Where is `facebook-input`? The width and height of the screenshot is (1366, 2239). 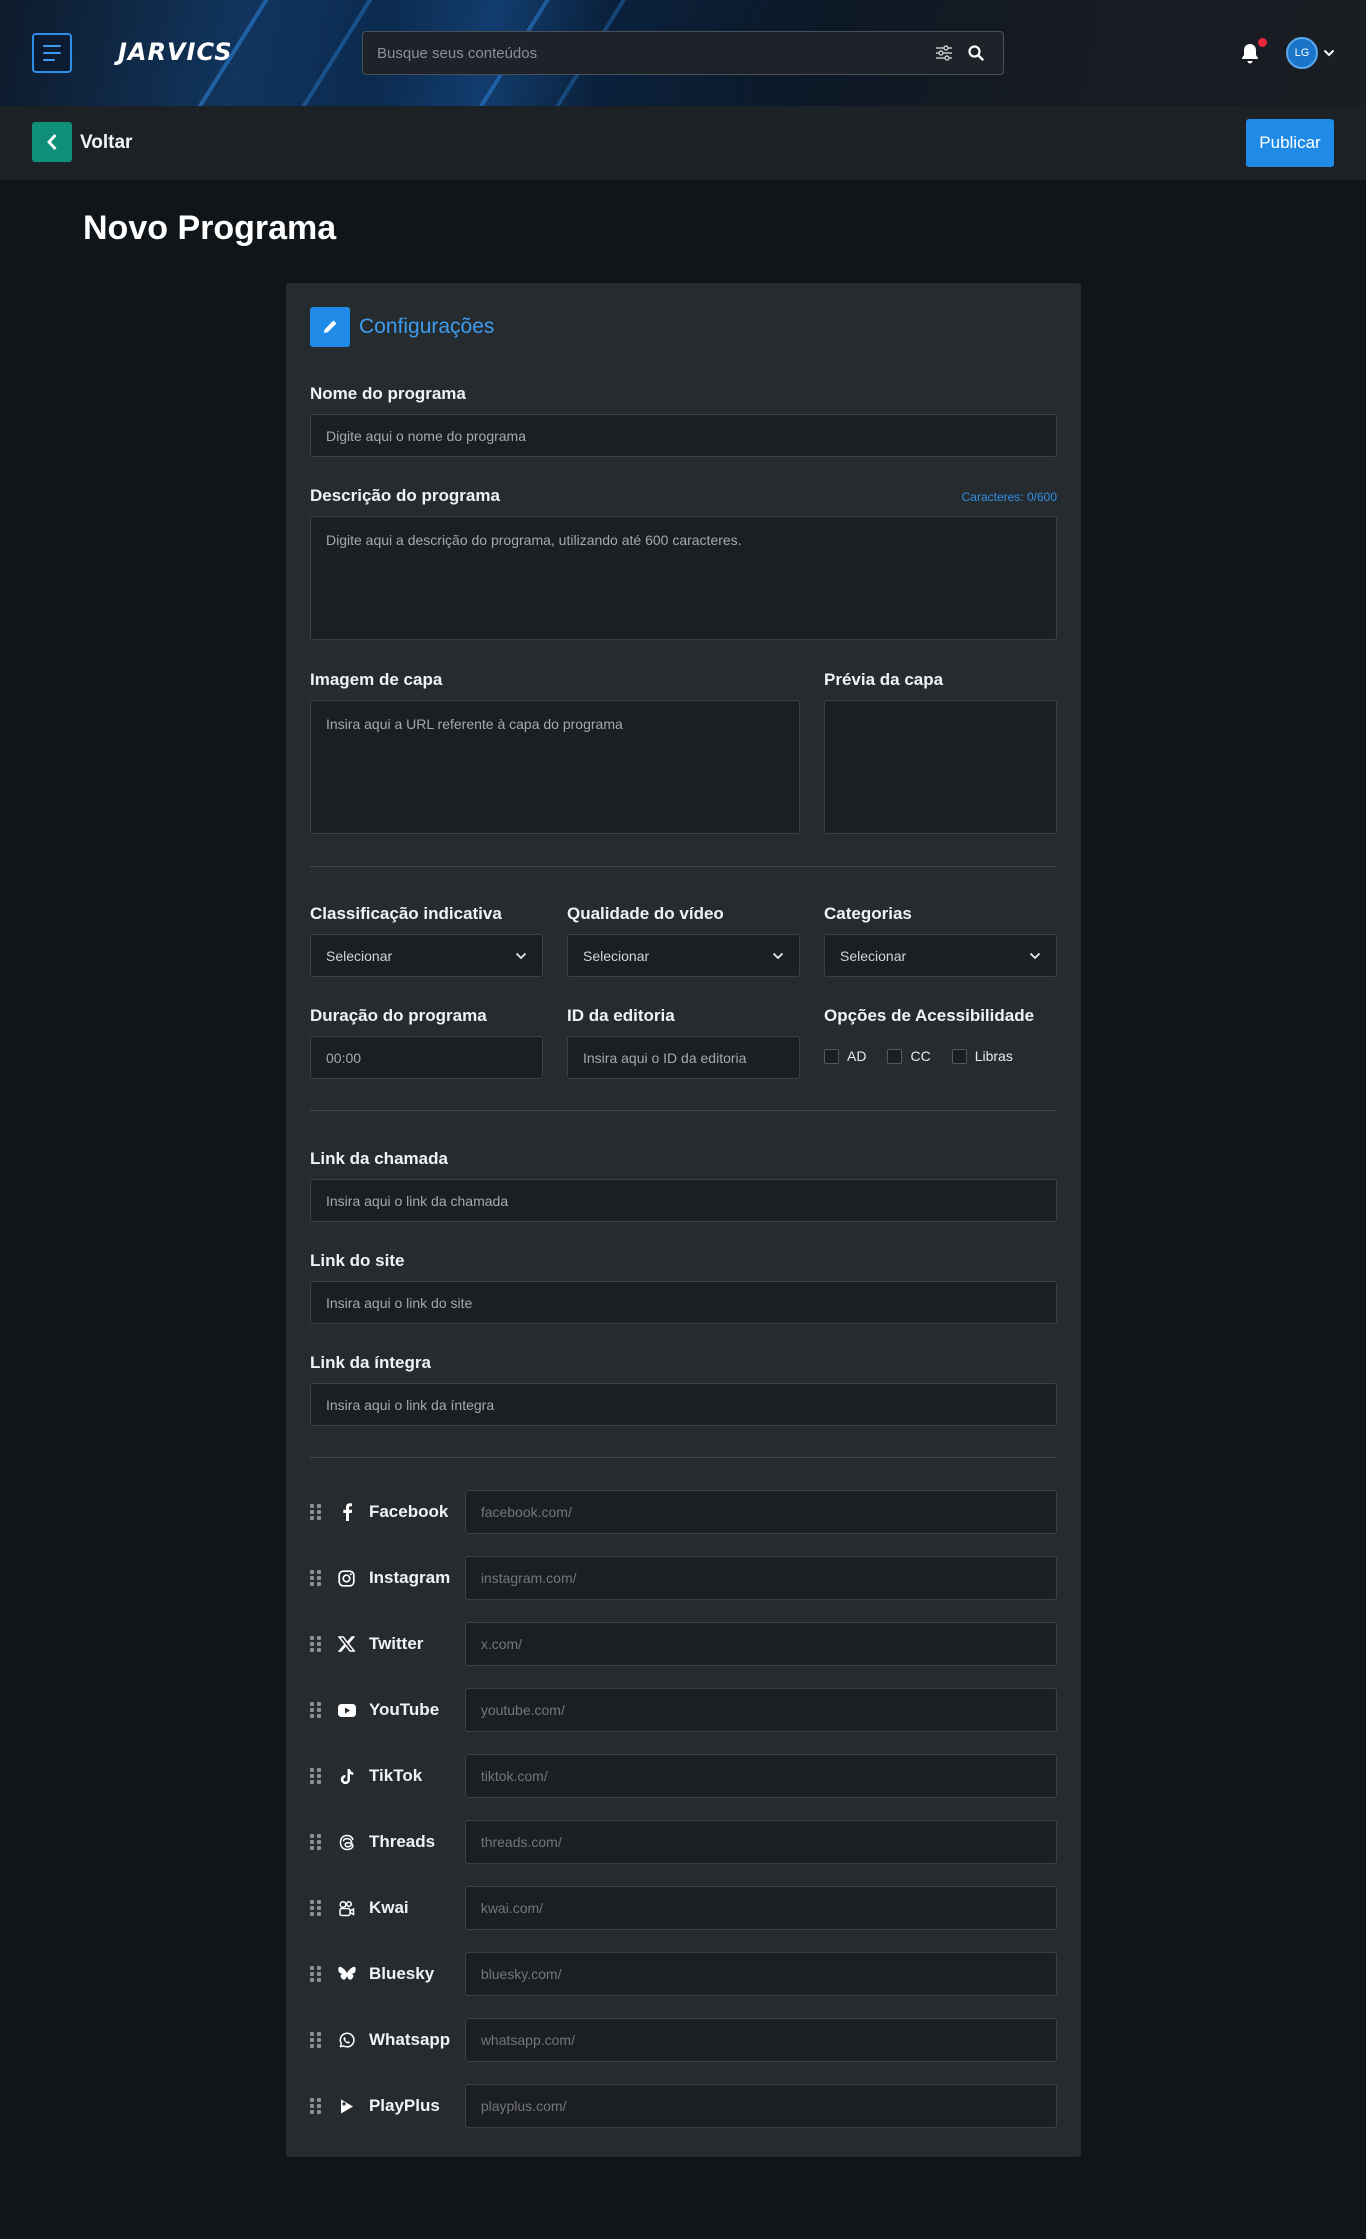 facebook-input is located at coordinates (760, 1512).